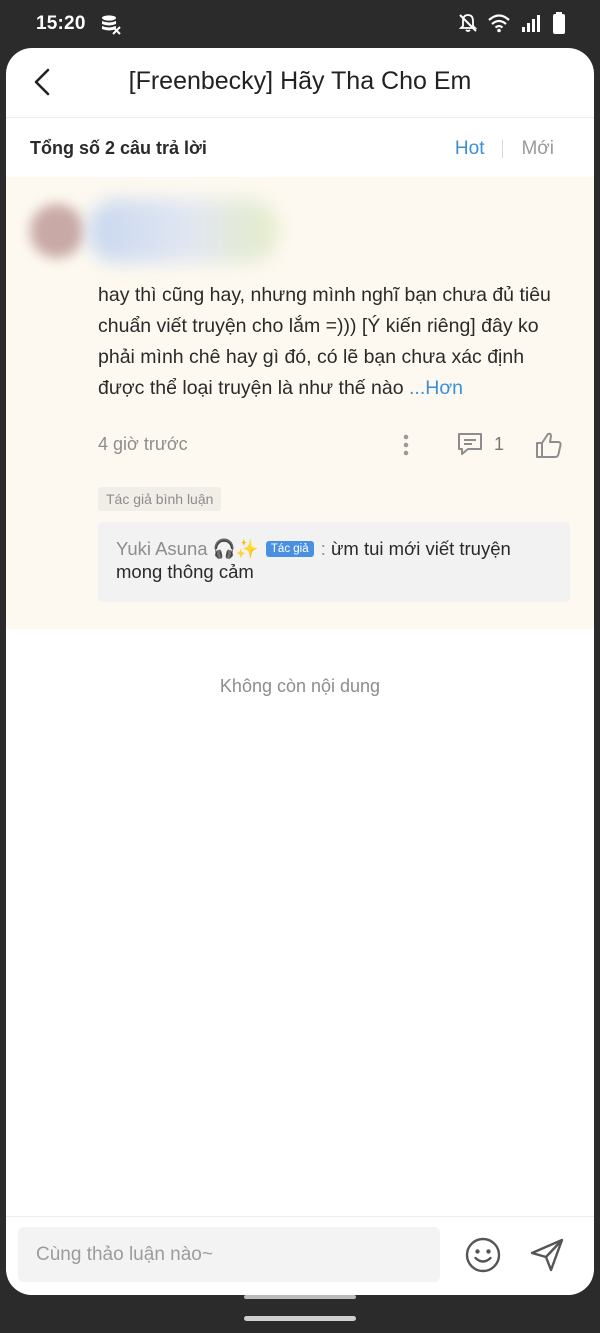  I want to click on data-saver-icon, so click(111, 25).